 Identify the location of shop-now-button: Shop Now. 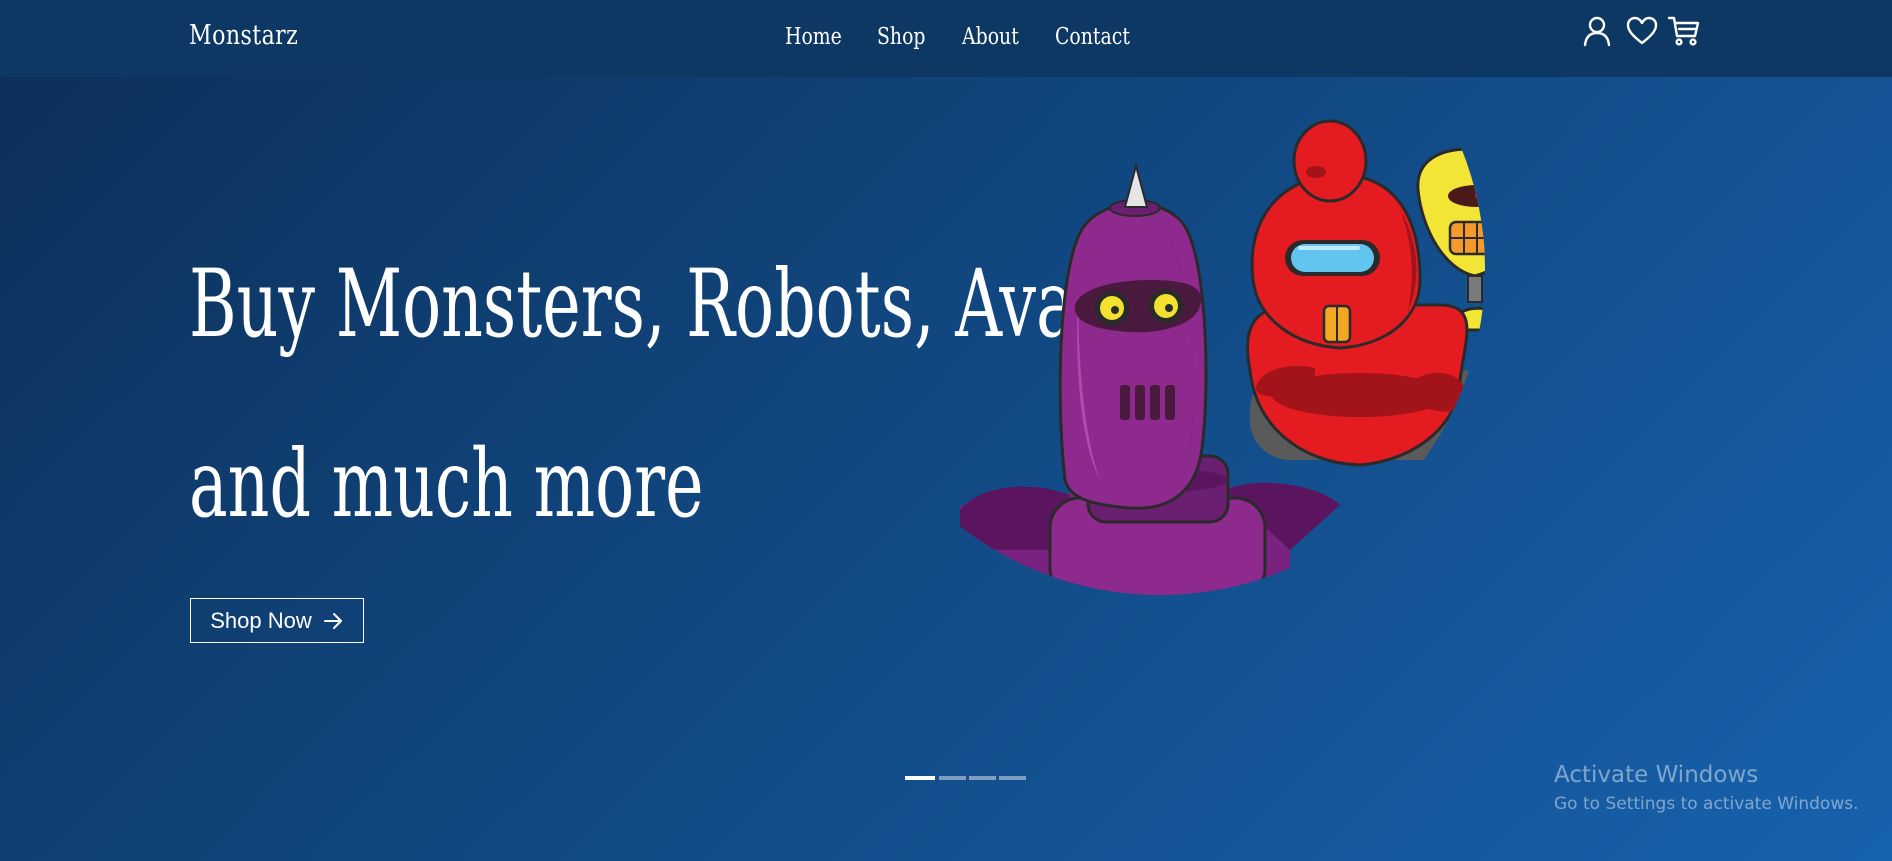
(277, 620).